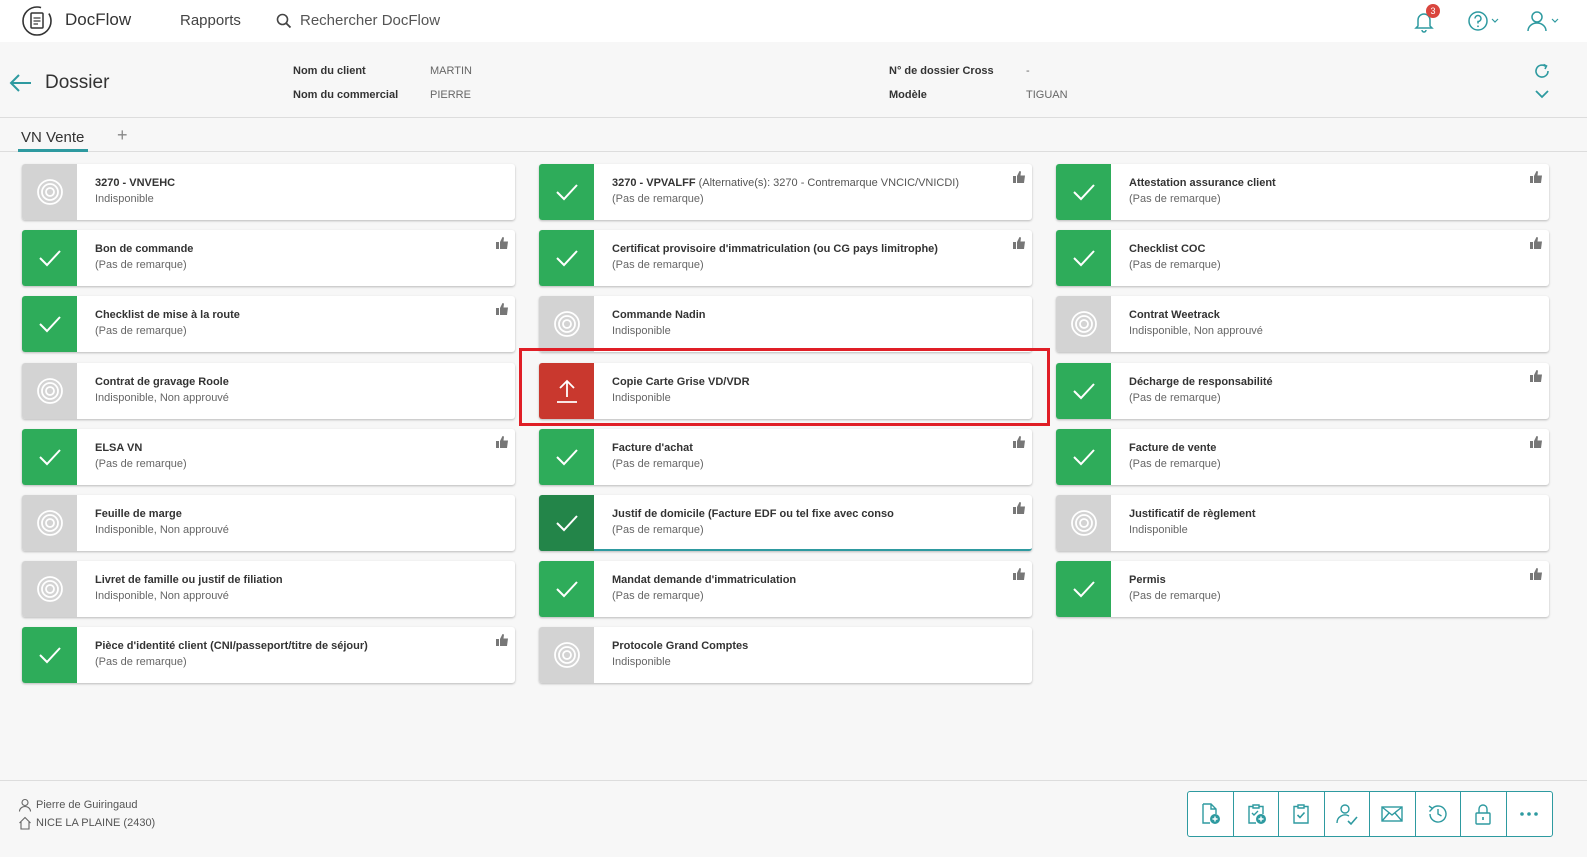 The height and width of the screenshot is (857, 1587). Describe the element at coordinates (189, 580) in the screenshot. I see `document-title: Livret de famille ou justif de filiation` at that location.